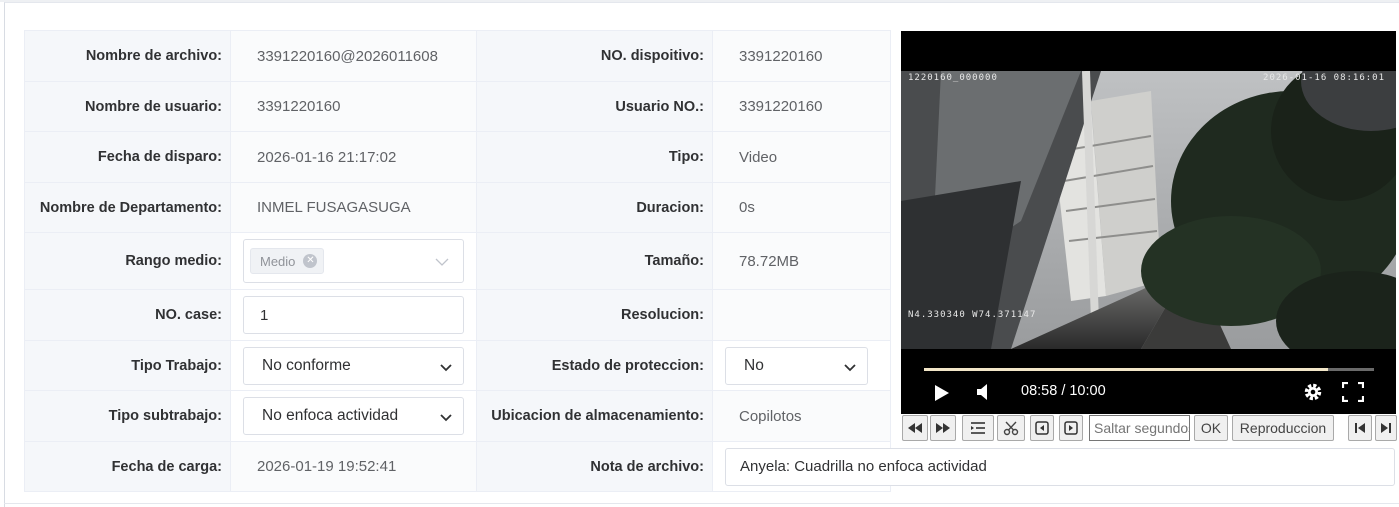 This screenshot has width=1399, height=507. I want to click on work-subtype-selected: No enfoca actividad, so click(330, 415).